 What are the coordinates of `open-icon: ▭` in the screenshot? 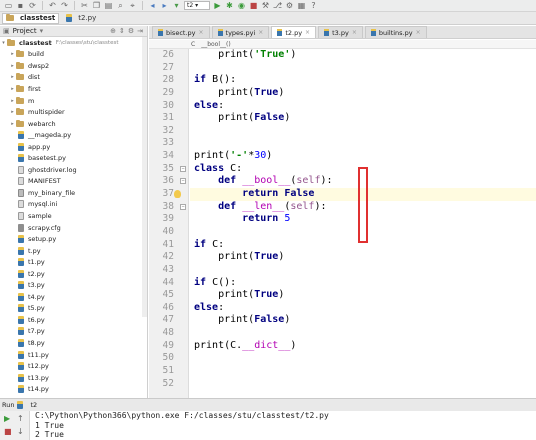 It's located at (8, 5).